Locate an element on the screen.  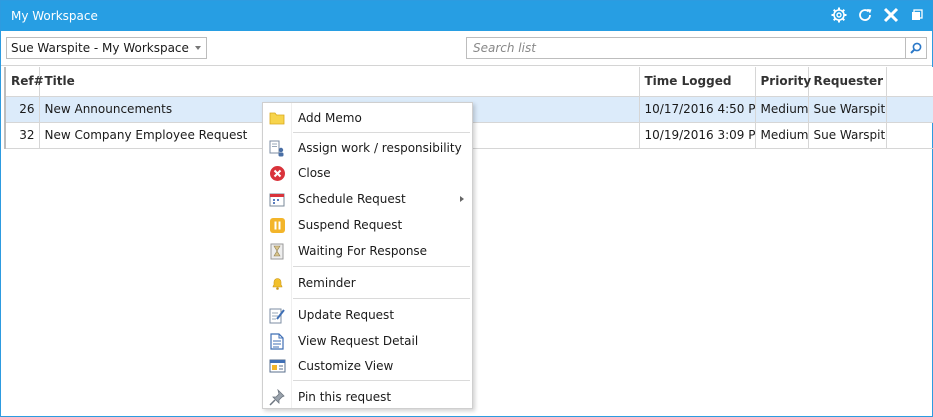
column-header-filler is located at coordinates (909, 82).